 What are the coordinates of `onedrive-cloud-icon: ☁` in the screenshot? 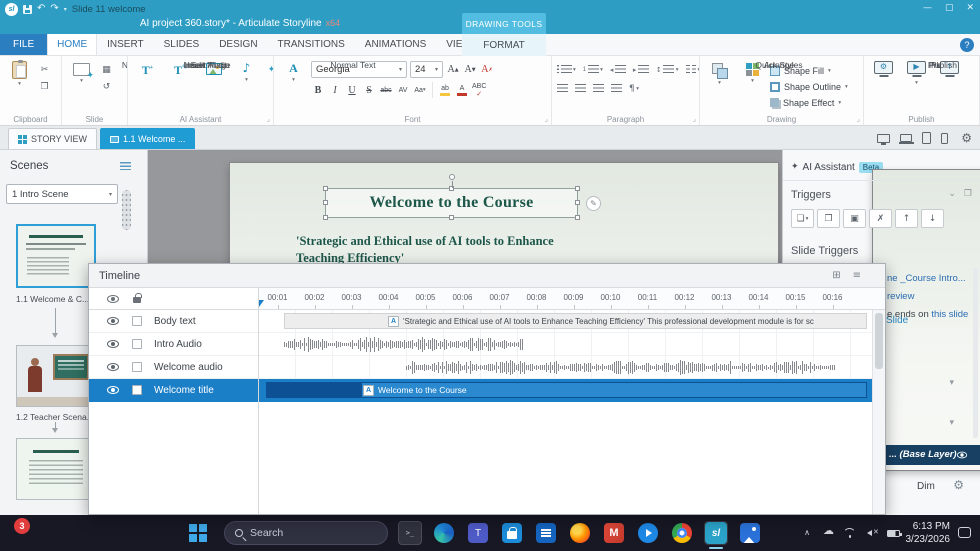 It's located at (828, 530).